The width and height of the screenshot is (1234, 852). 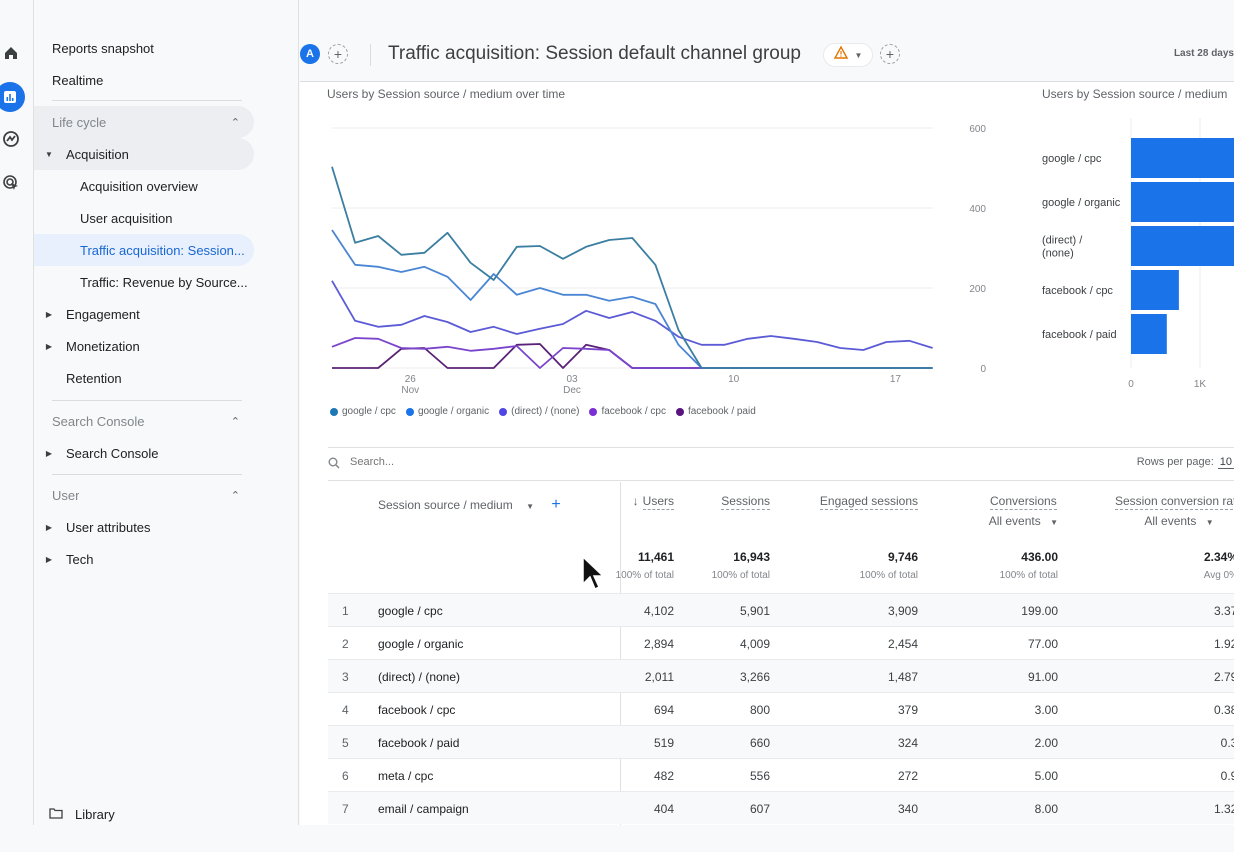 What do you see at coordinates (627, 411) in the screenshot?
I see `legend-item: facebook / cpc` at bounding box center [627, 411].